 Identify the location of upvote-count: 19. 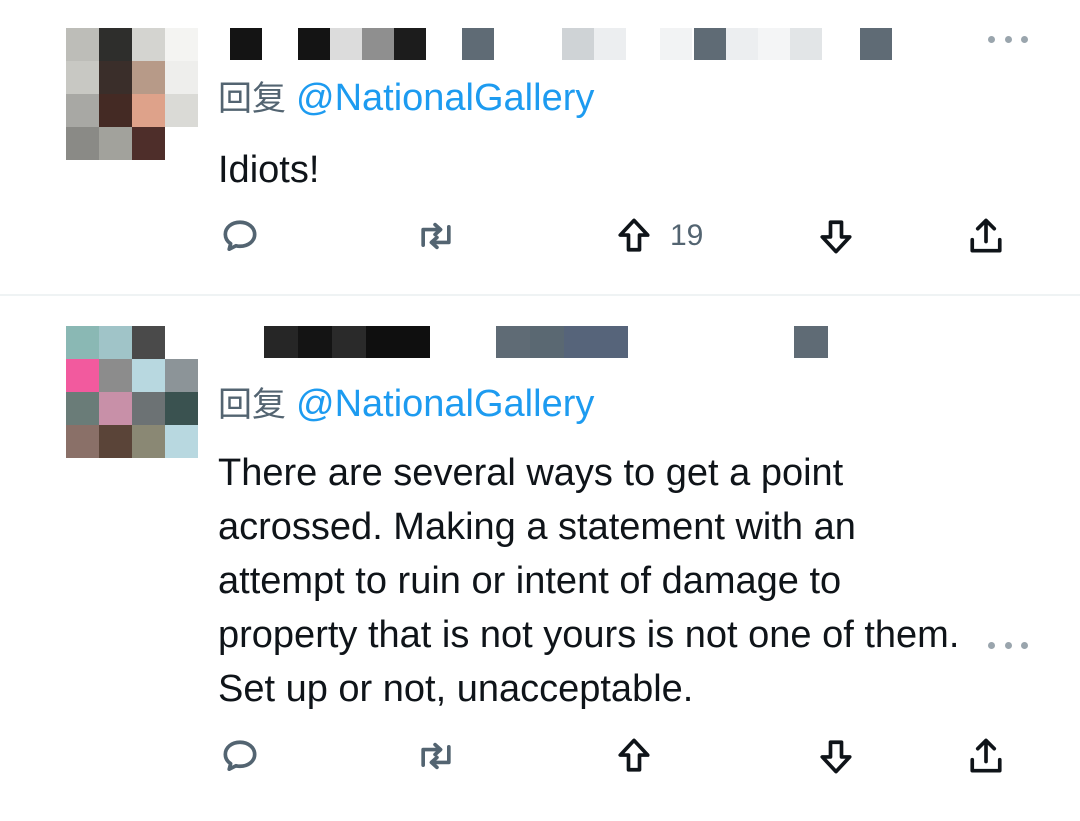
(687, 235).